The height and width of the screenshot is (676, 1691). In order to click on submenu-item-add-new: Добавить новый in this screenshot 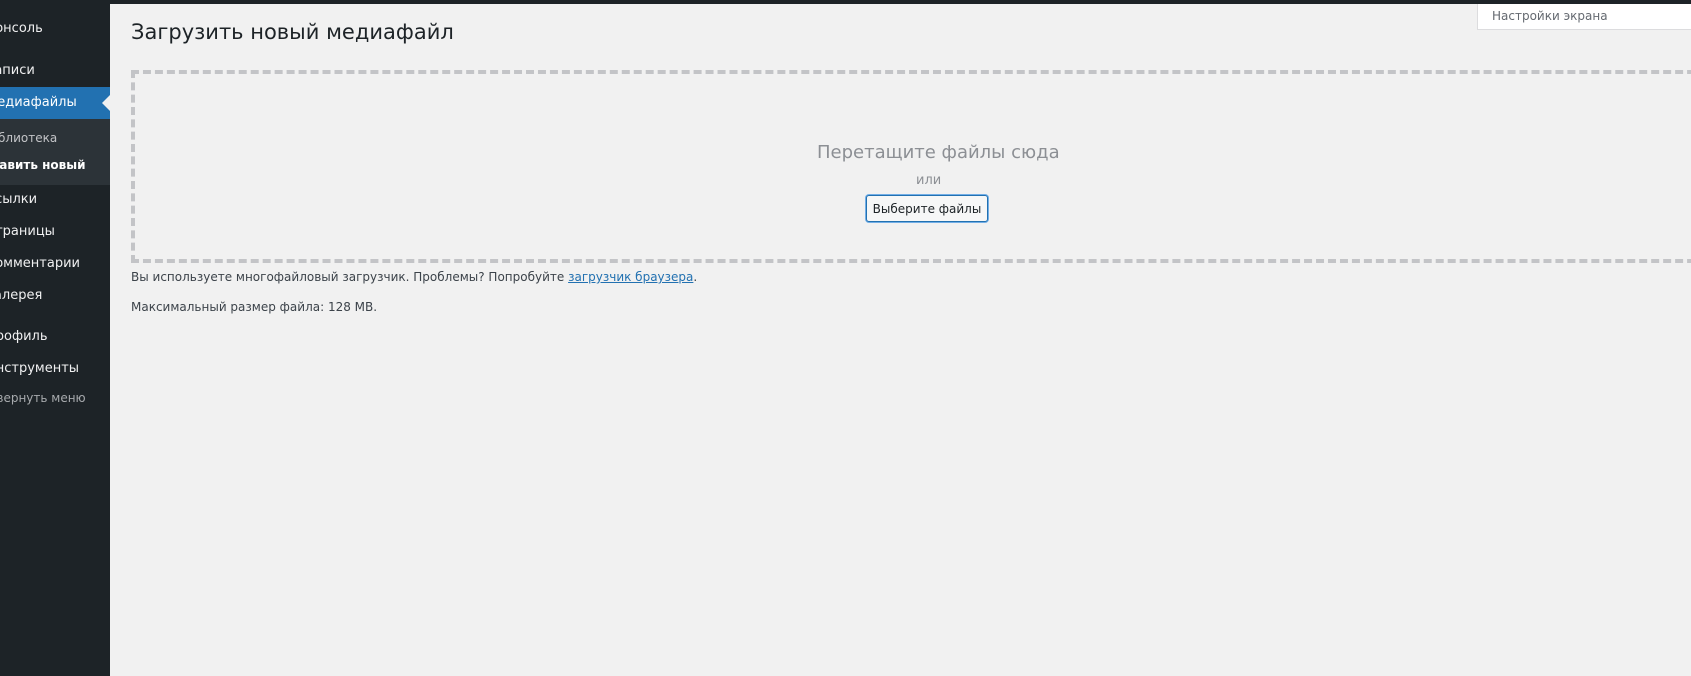, I will do `click(43, 165)`.